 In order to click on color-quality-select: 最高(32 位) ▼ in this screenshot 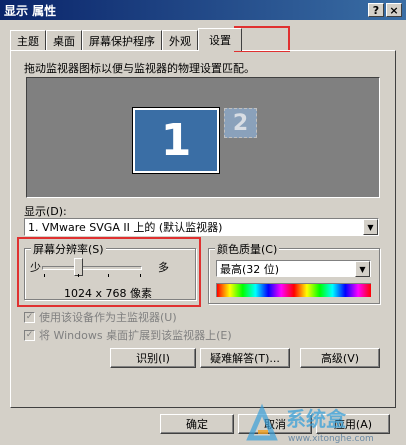, I will do `click(293, 268)`.